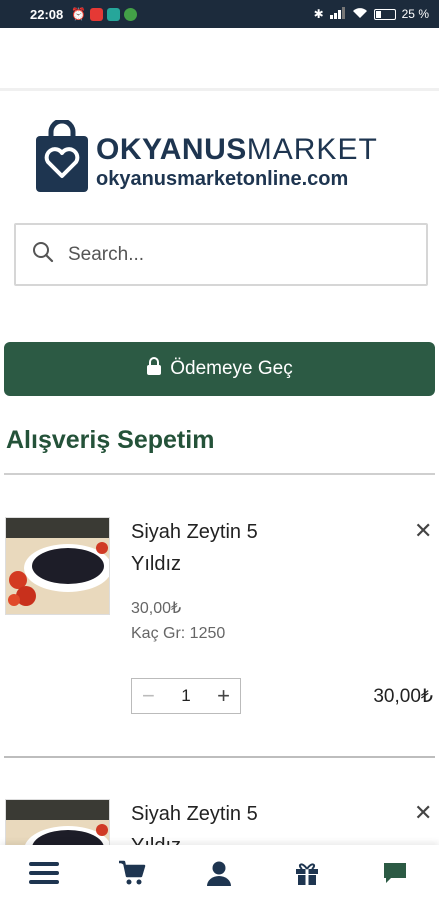  Describe the element at coordinates (228, 254) in the screenshot. I see `search-input` at that location.